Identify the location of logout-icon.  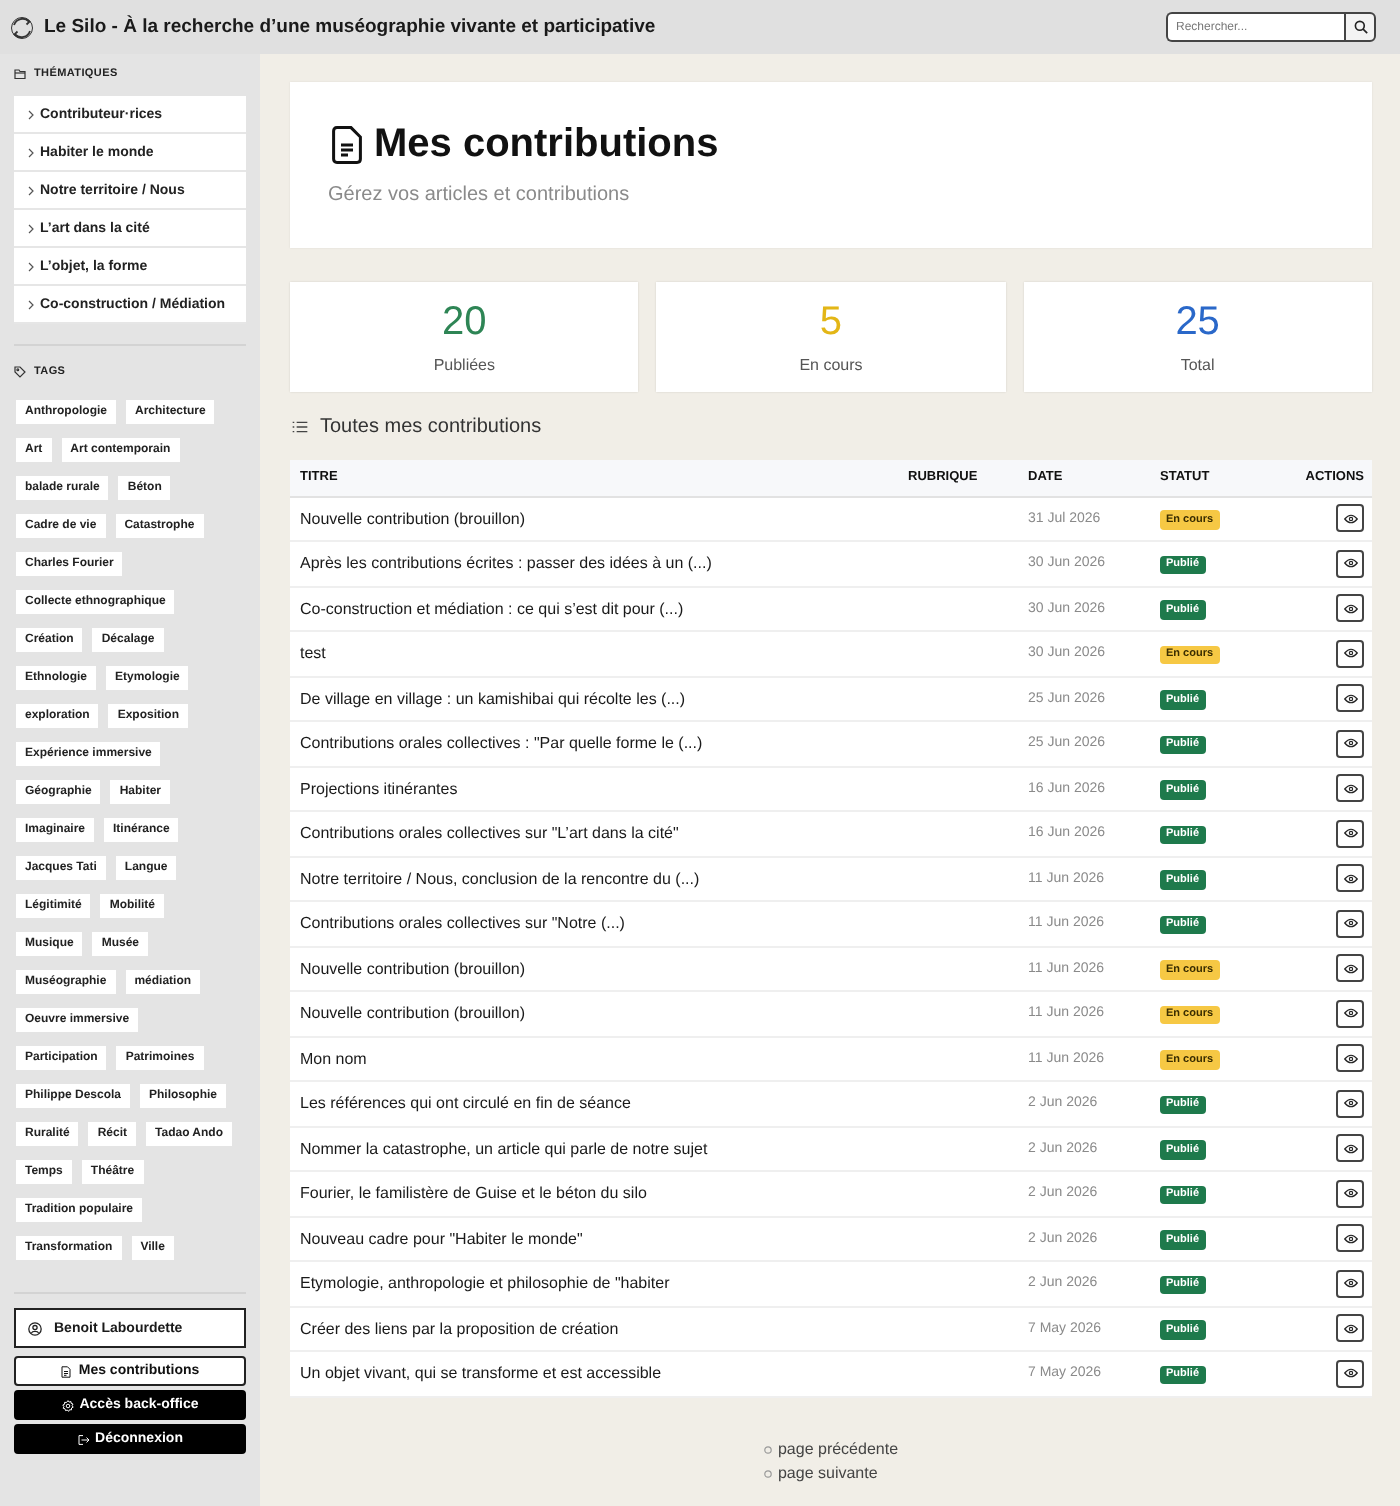
(83, 1439).